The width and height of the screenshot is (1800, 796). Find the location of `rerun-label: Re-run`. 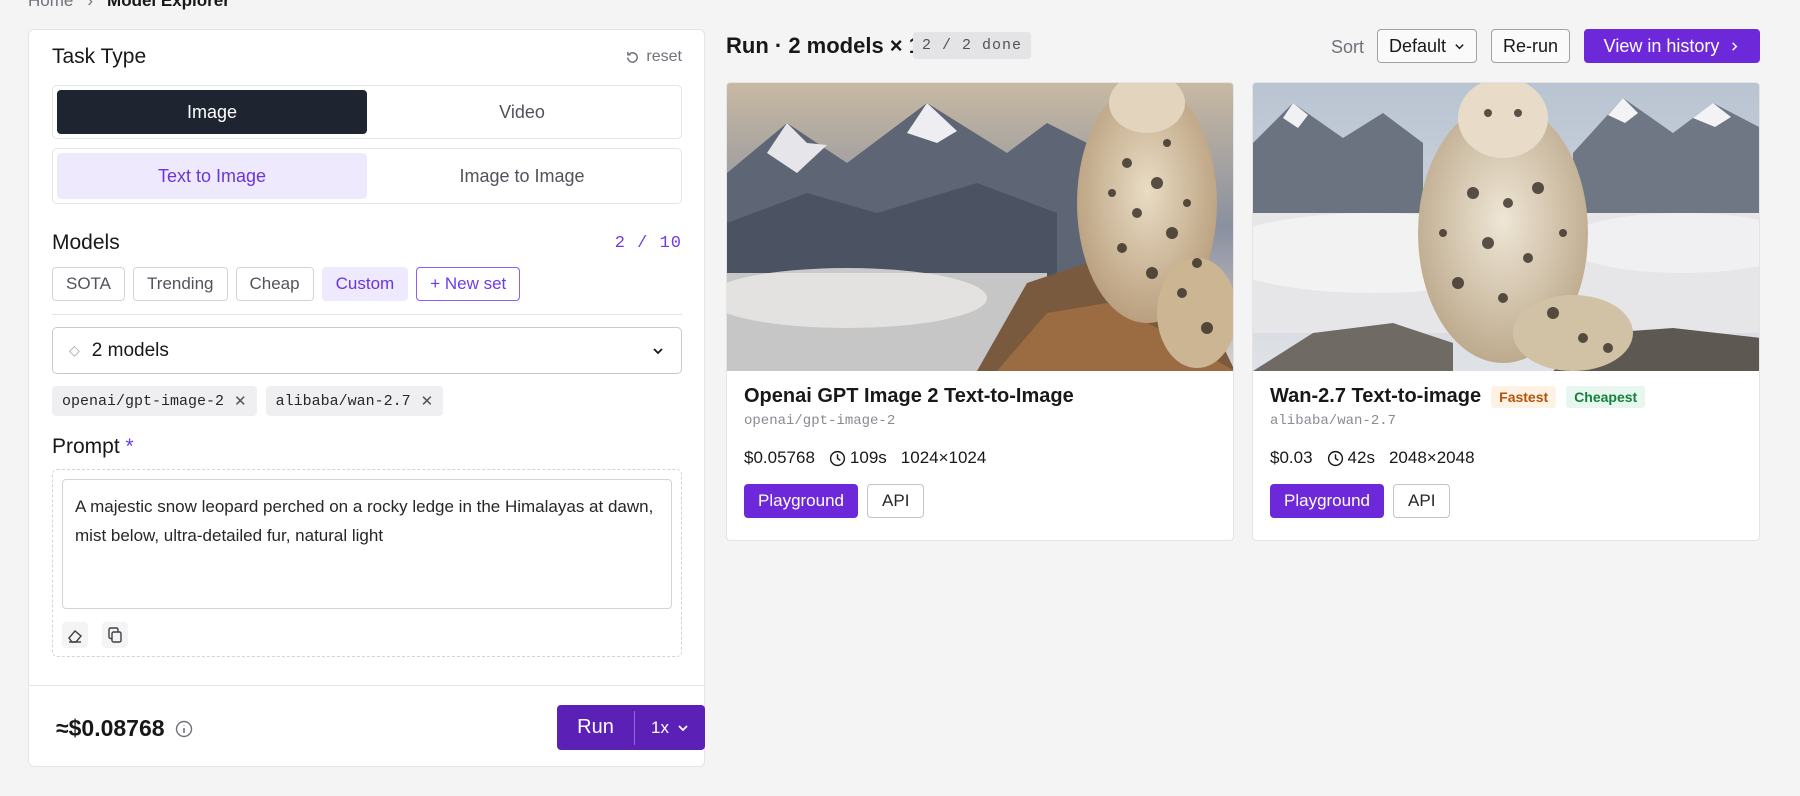

rerun-label: Re-run is located at coordinates (1531, 45).